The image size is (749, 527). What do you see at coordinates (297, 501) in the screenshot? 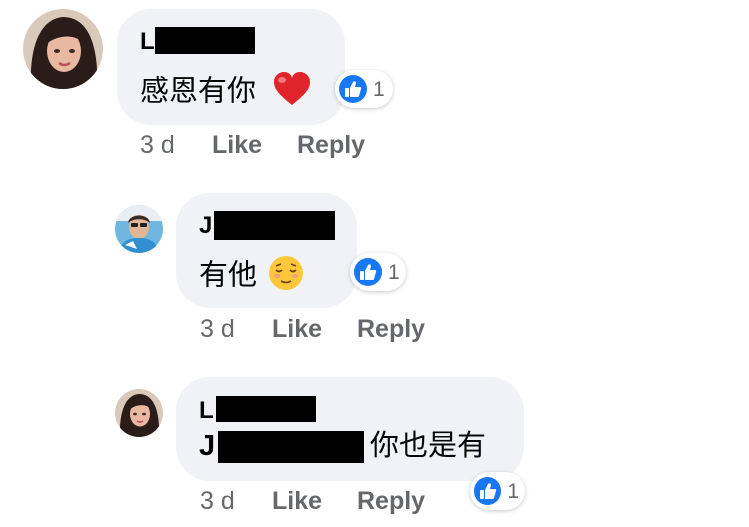
I see `like-button-3: Like` at bounding box center [297, 501].